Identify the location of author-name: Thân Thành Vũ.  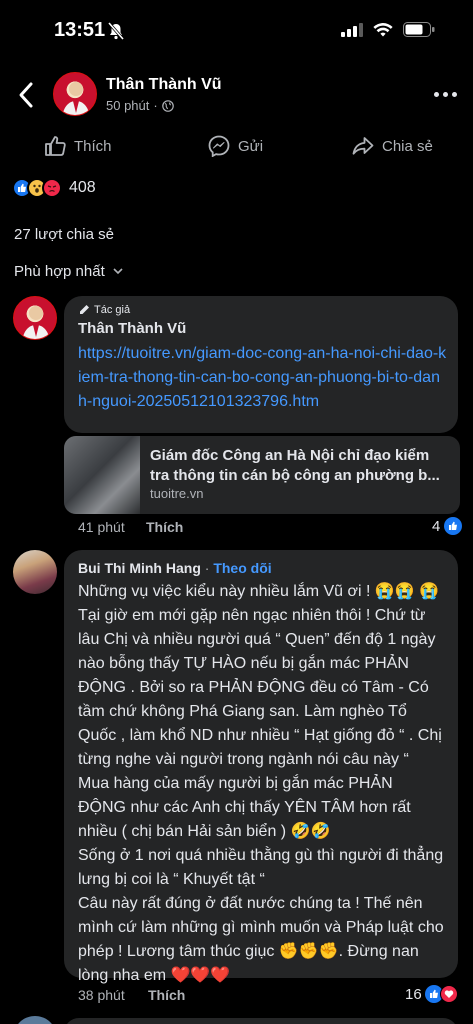
(164, 85).